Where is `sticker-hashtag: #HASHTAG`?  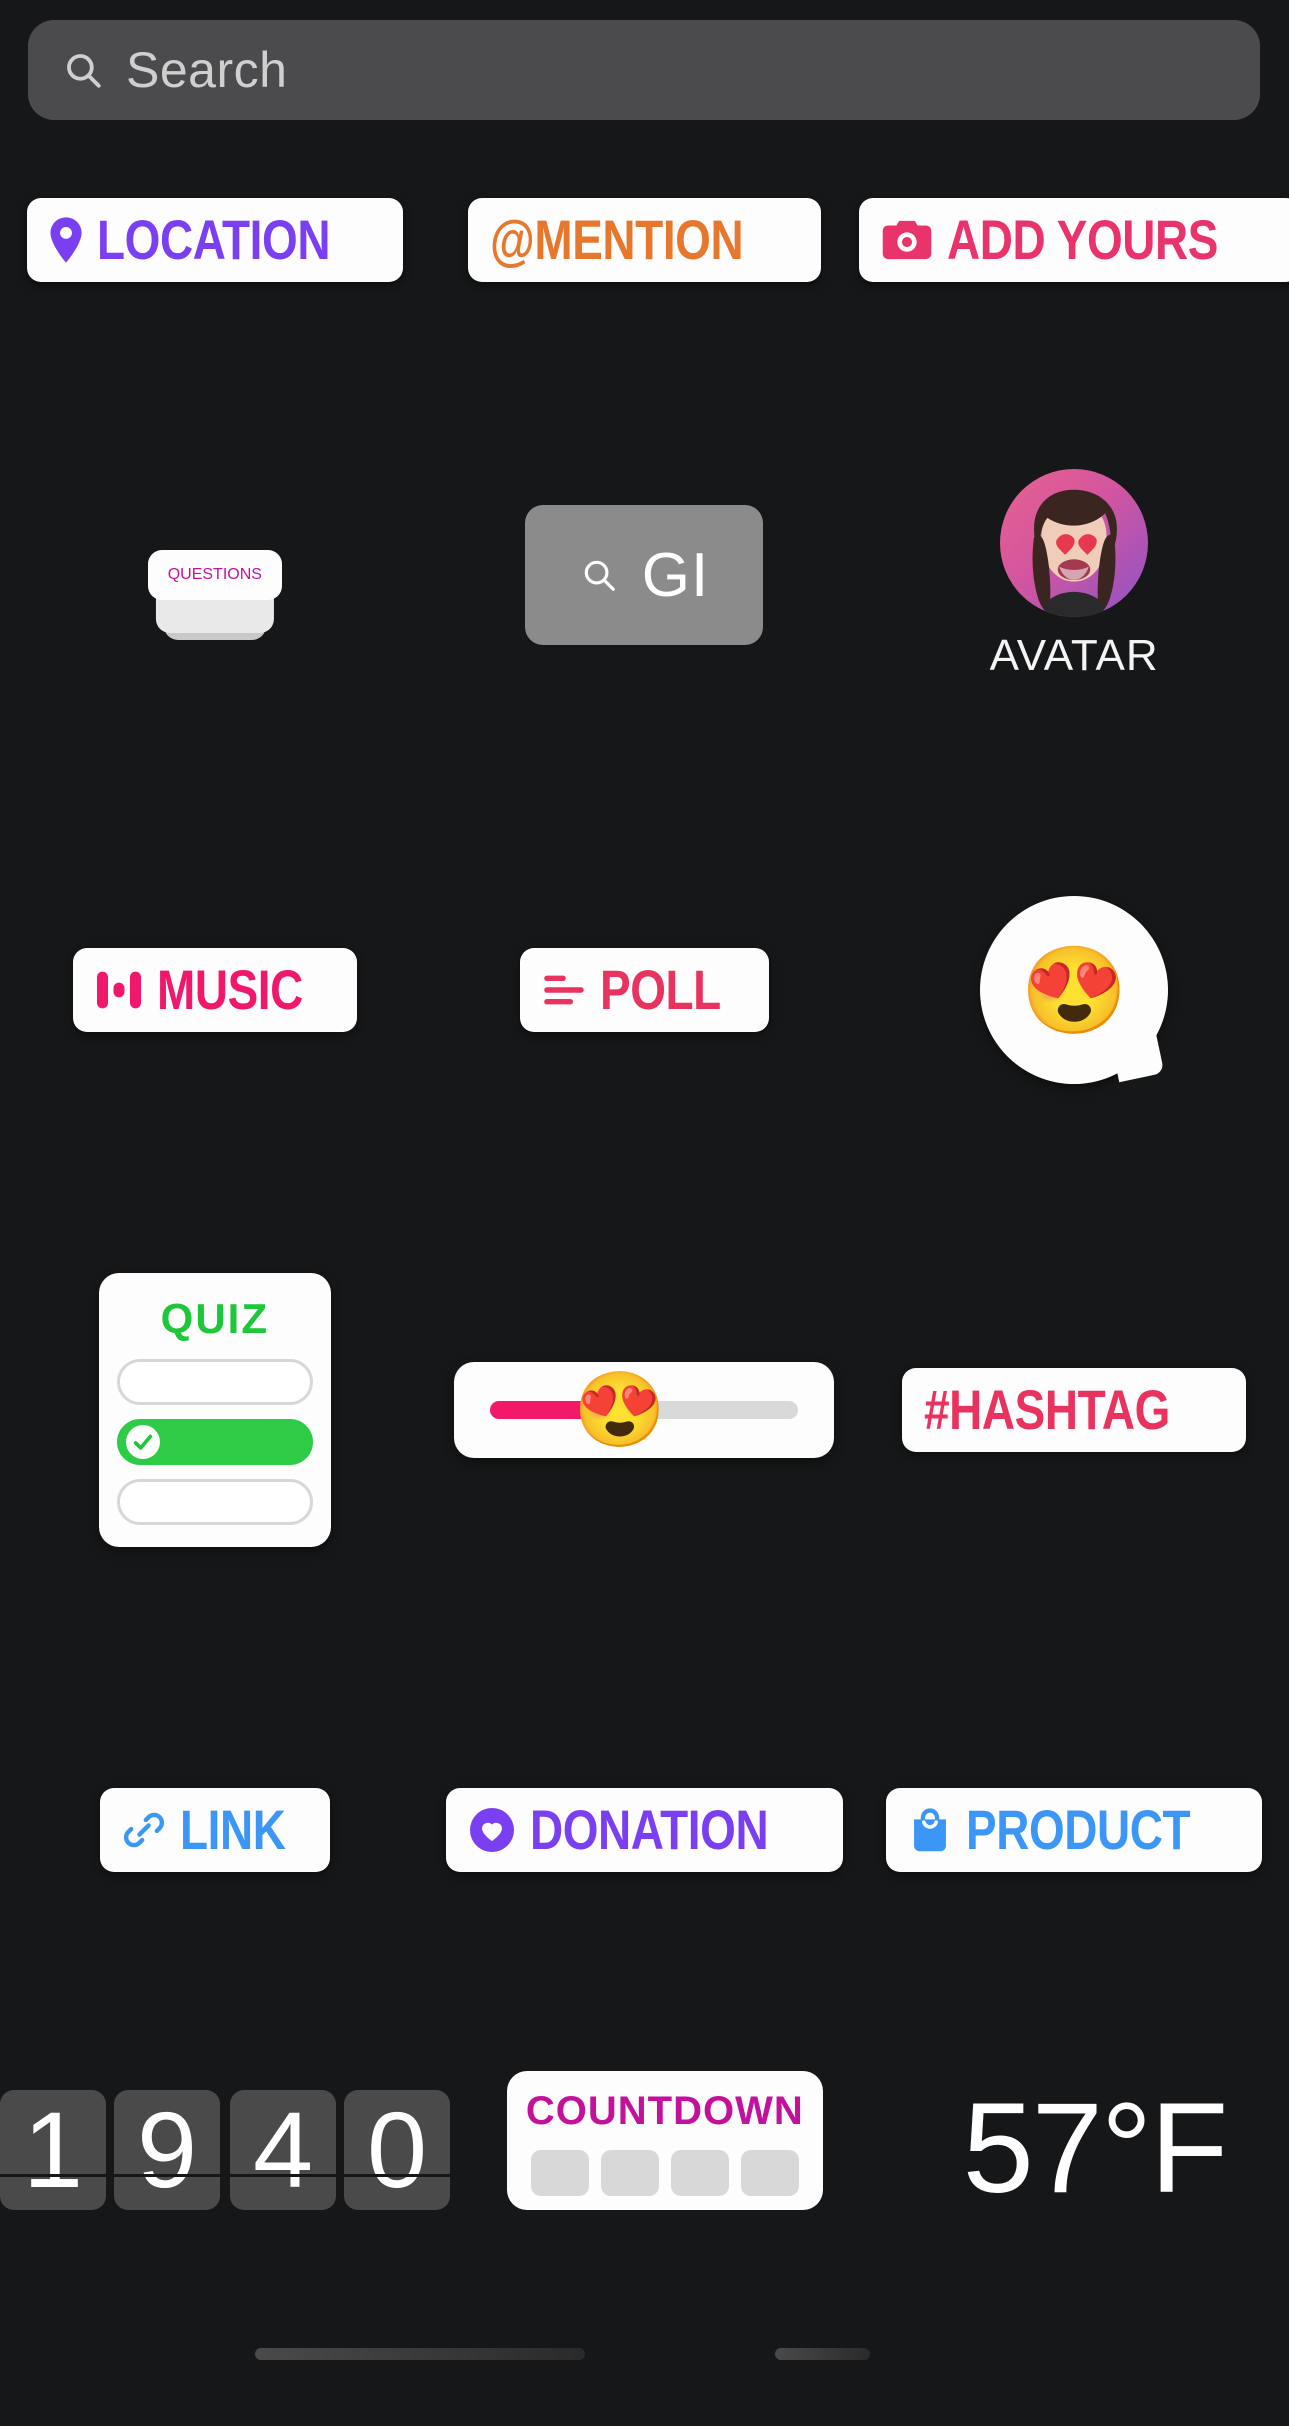
sticker-hashtag: #HASHTAG is located at coordinates (1074, 1410).